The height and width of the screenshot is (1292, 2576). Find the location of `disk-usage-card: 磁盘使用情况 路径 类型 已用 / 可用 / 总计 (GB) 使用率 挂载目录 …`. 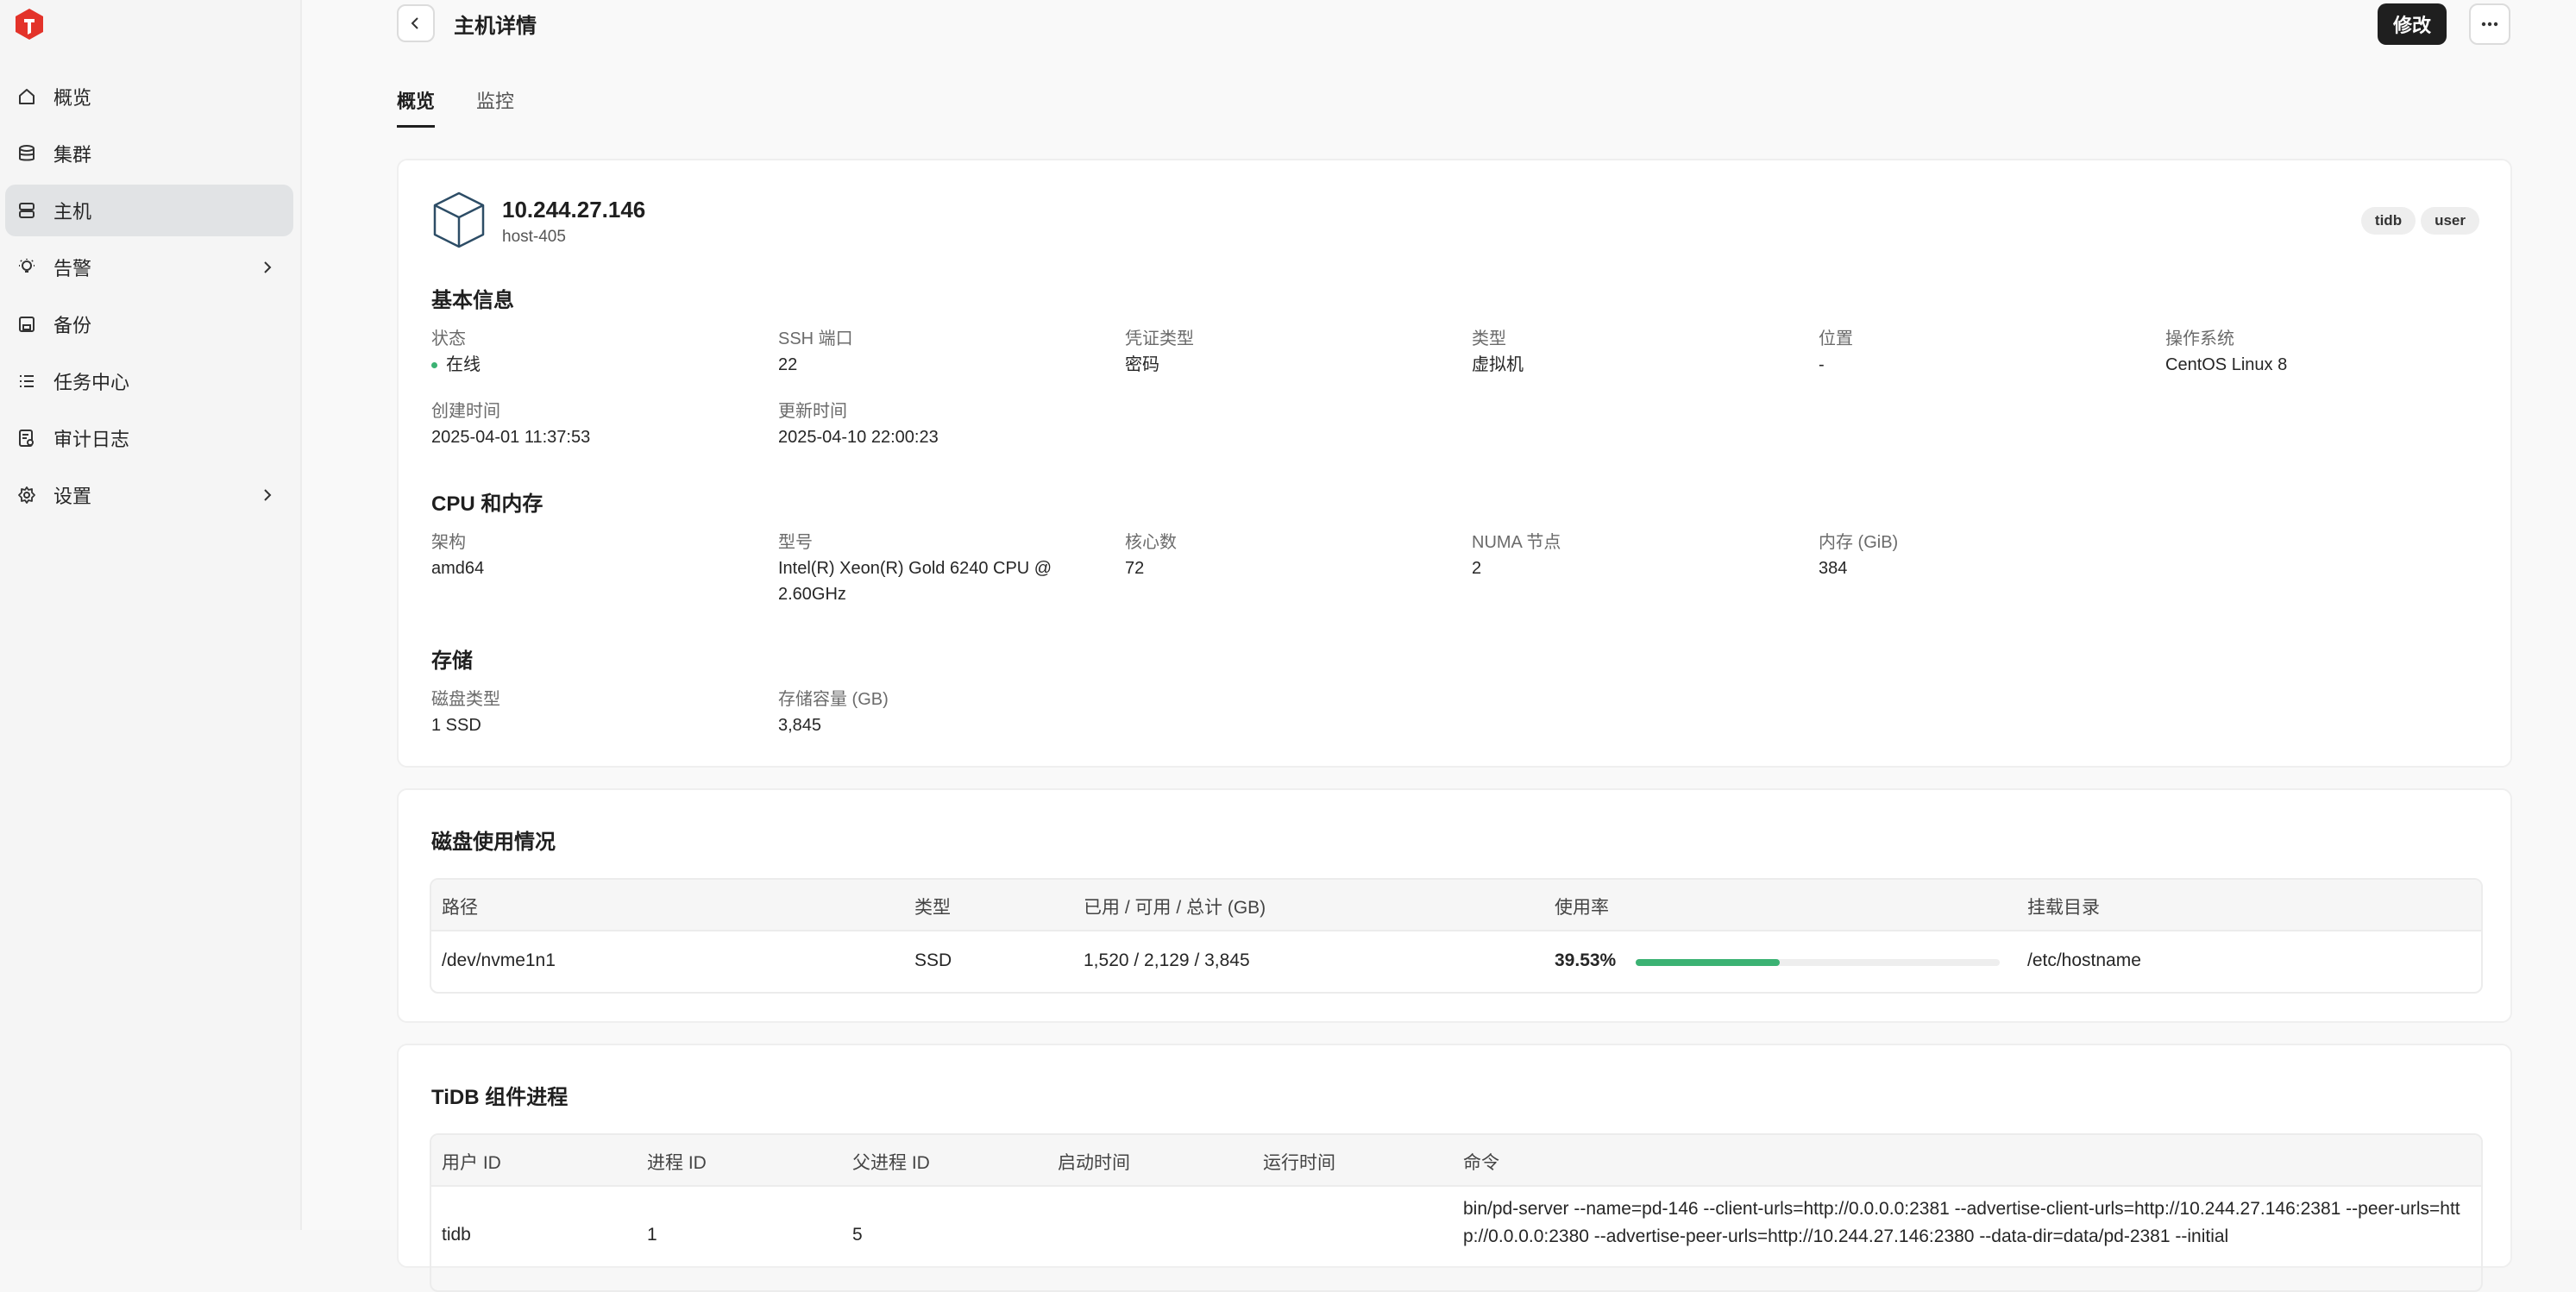

disk-usage-card: 磁盘使用情况 路径 类型 已用 / 可用 / 总计 (GB) 使用率 挂载目录 … is located at coordinates (1454, 906).